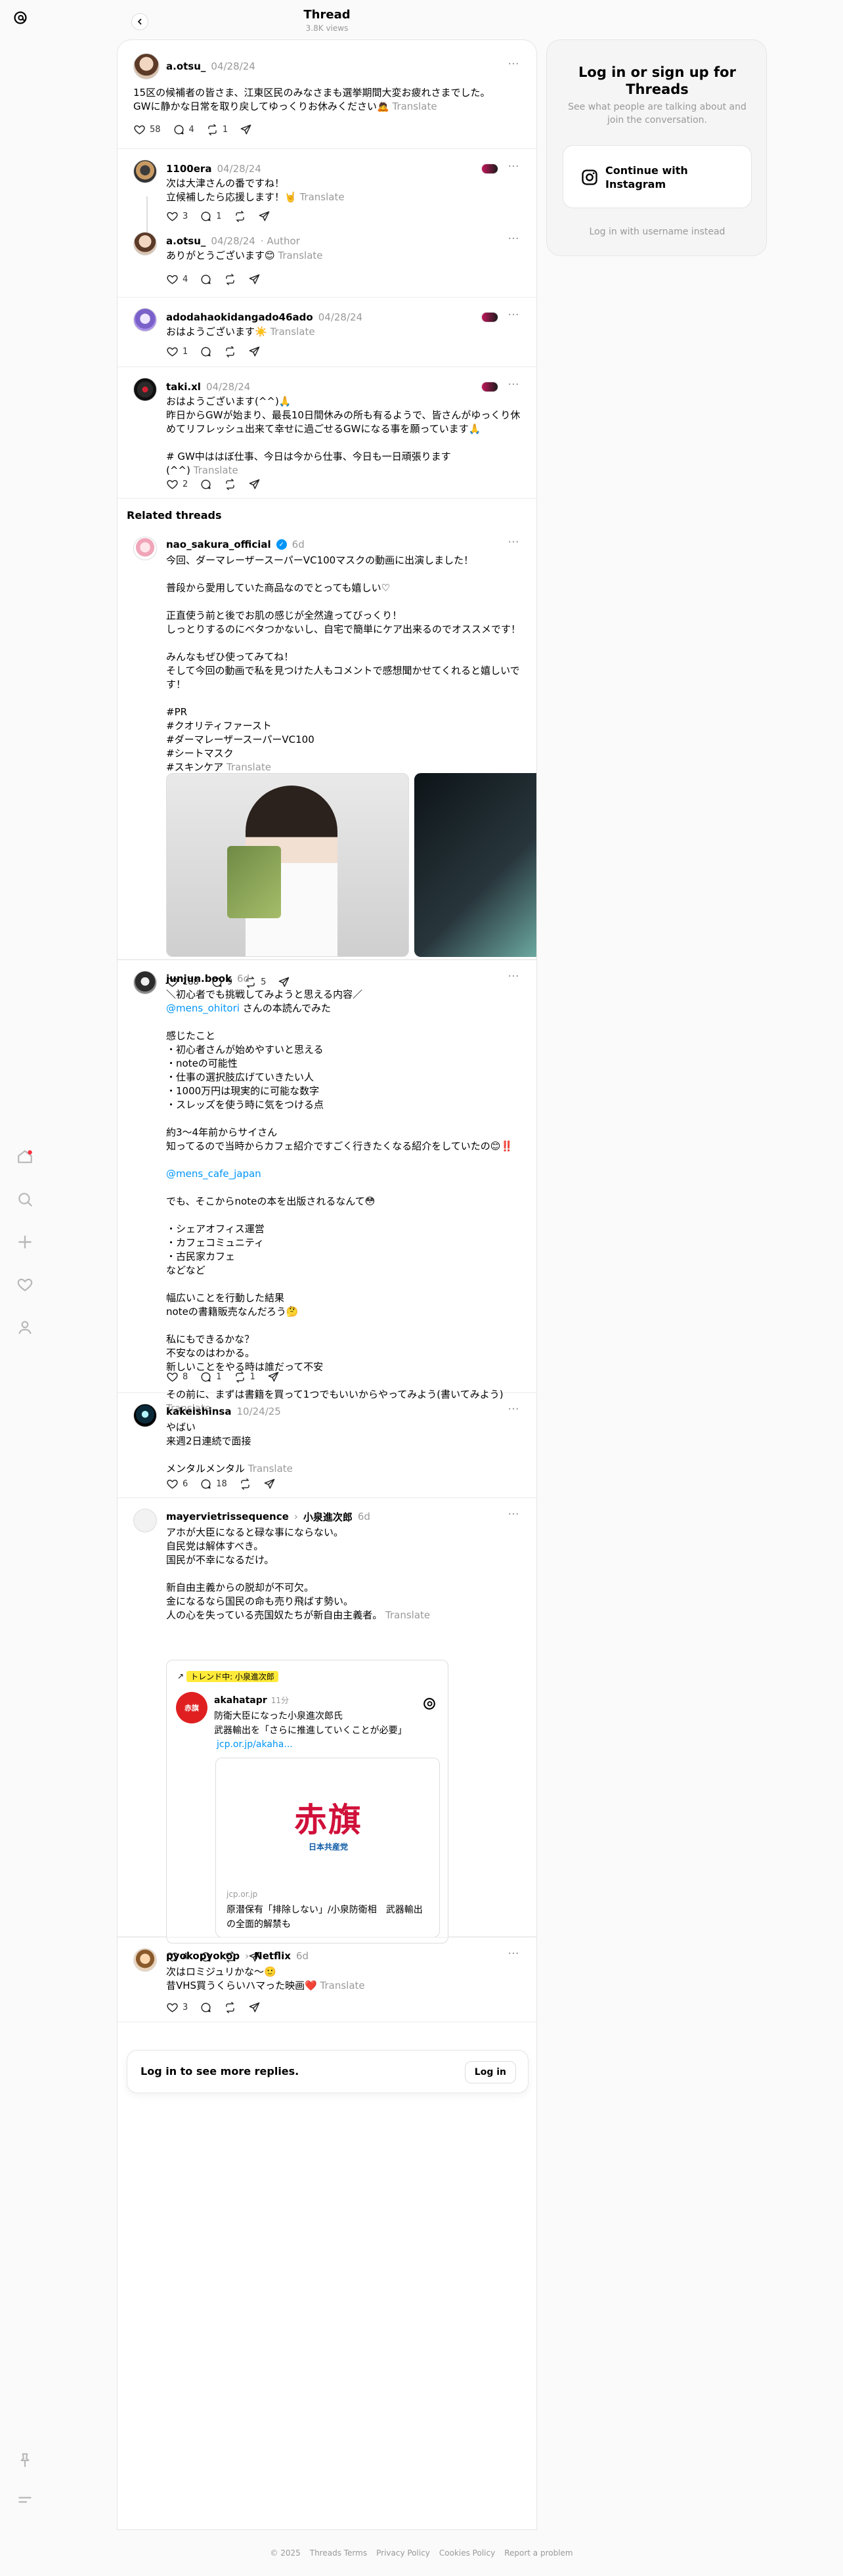  I want to click on avatar: 赤旗, so click(191, 1707).